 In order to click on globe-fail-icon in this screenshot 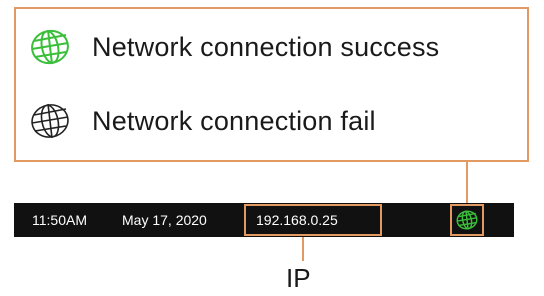, I will do `click(50, 121)`.